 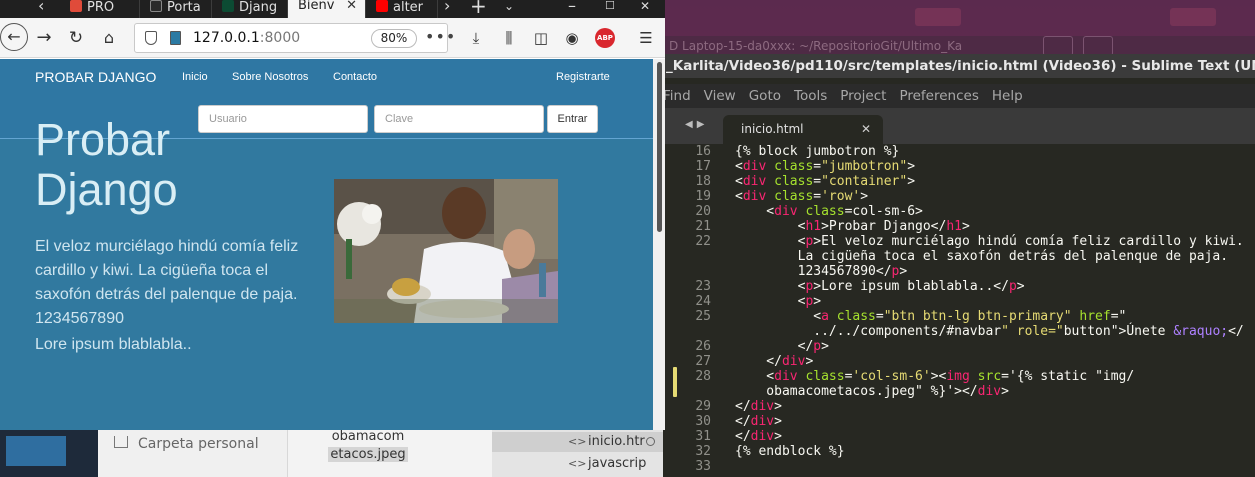 What do you see at coordinates (959, 421) in the screenshot?
I see `code-line: 30 </div>` at bounding box center [959, 421].